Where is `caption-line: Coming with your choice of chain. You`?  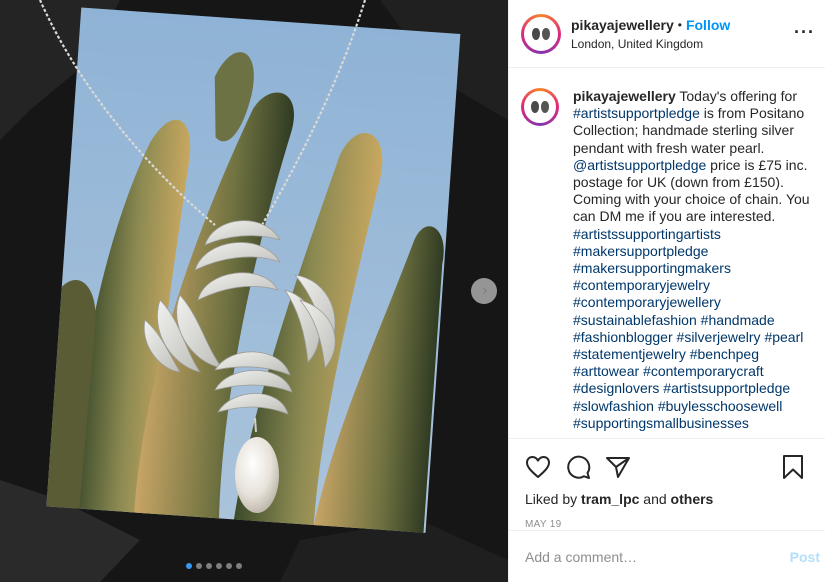 caption-line: Coming with your choice of chain. You is located at coordinates (693, 199).